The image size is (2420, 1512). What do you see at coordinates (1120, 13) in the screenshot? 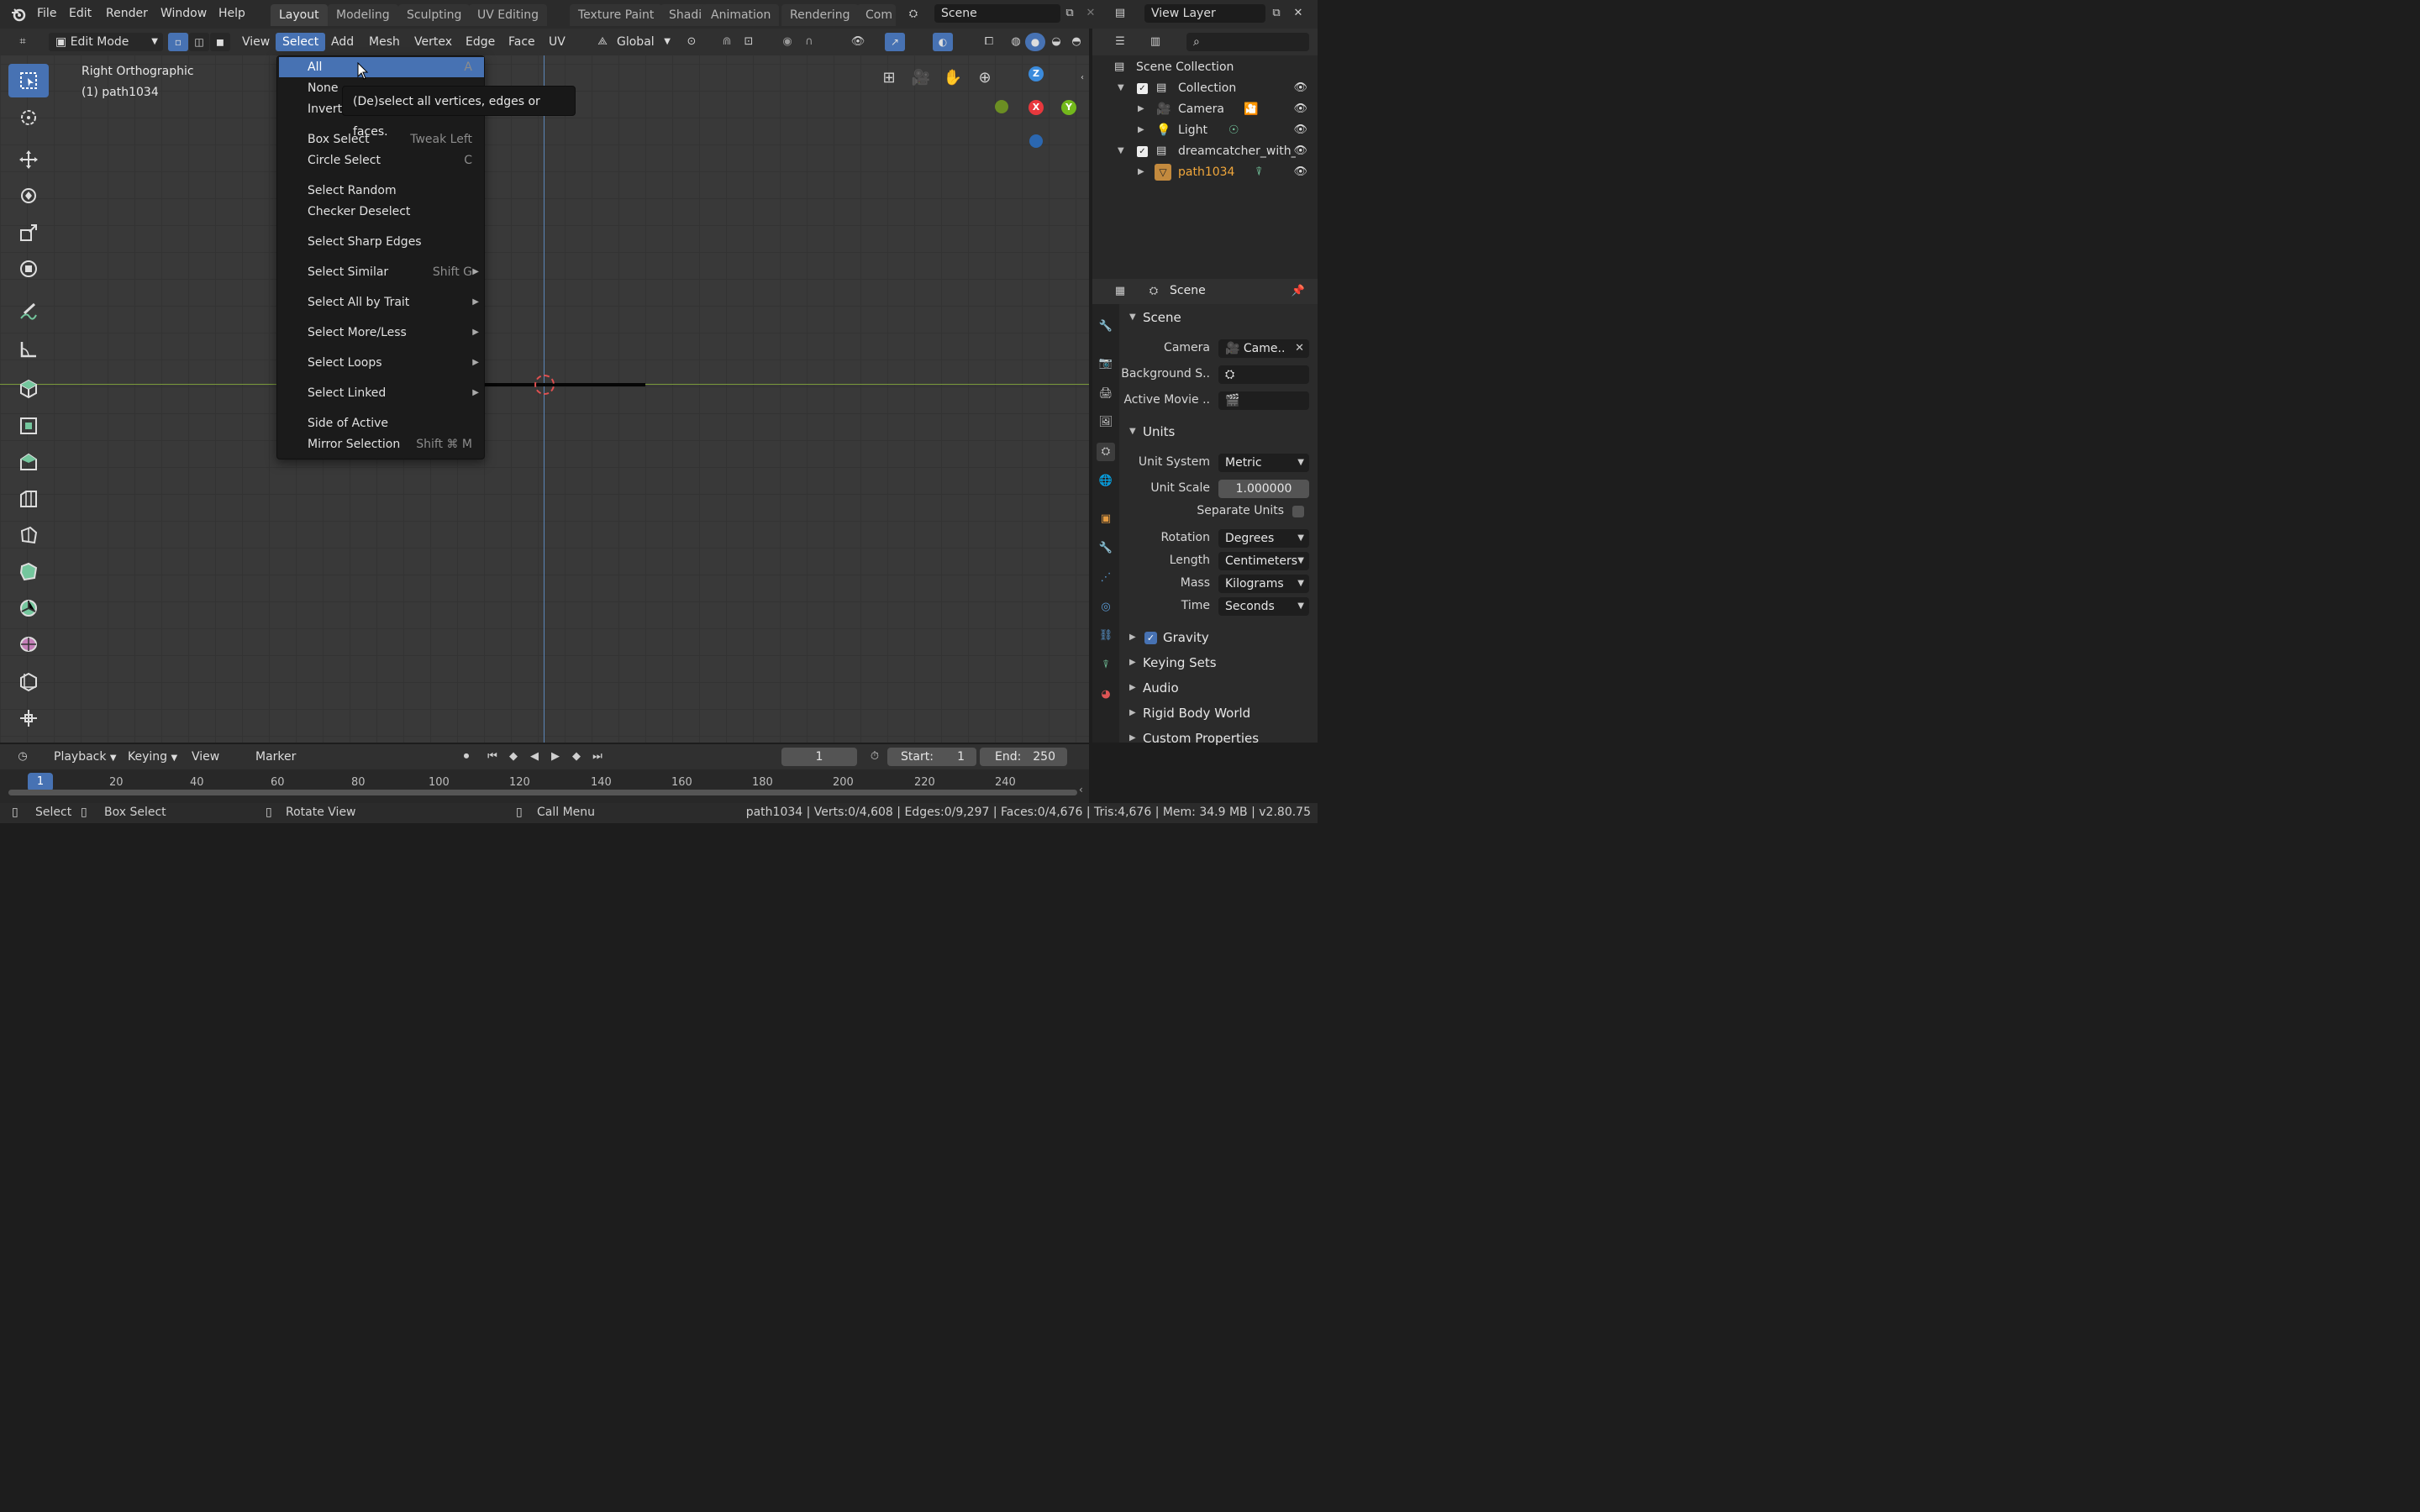
I see `view-layer-icon: ▤` at bounding box center [1120, 13].